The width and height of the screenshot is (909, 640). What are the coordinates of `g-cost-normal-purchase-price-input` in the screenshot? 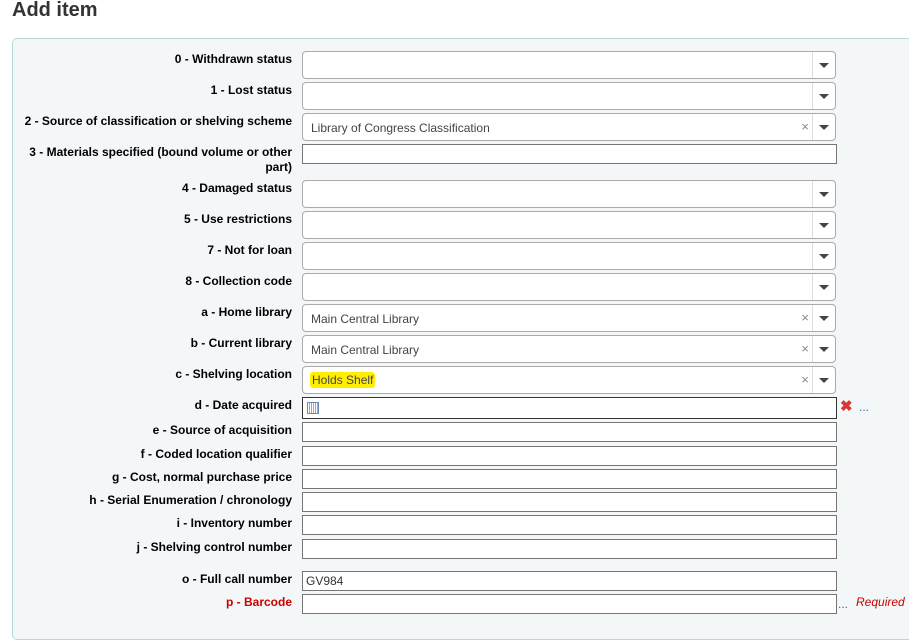 It's located at (569, 479).